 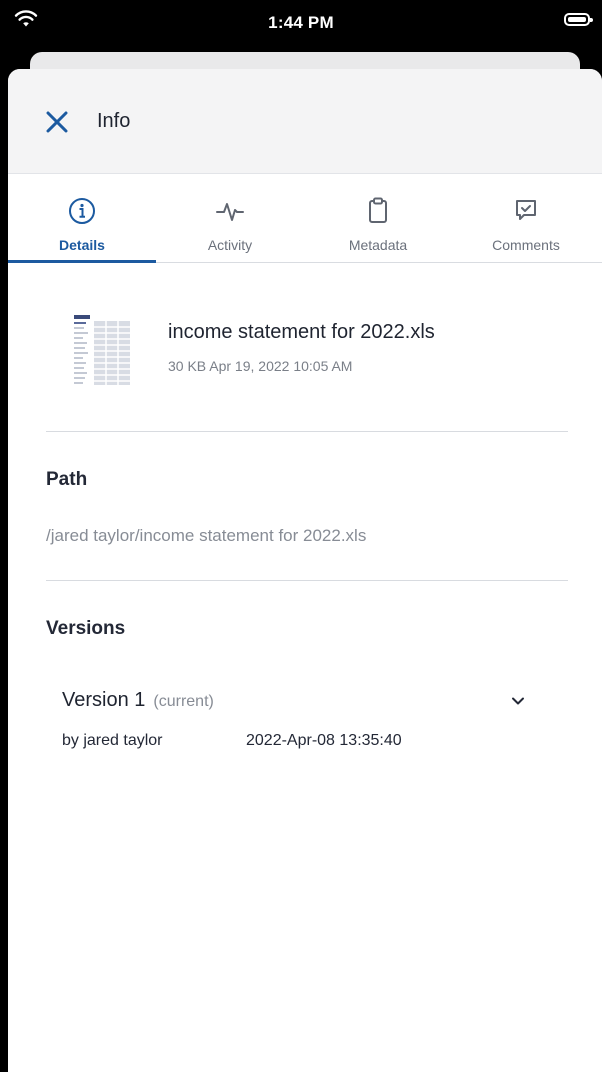 What do you see at coordinates (526, 210) in the screenshot?
I see `comment-check-icon` at bounding box center [526, 210].